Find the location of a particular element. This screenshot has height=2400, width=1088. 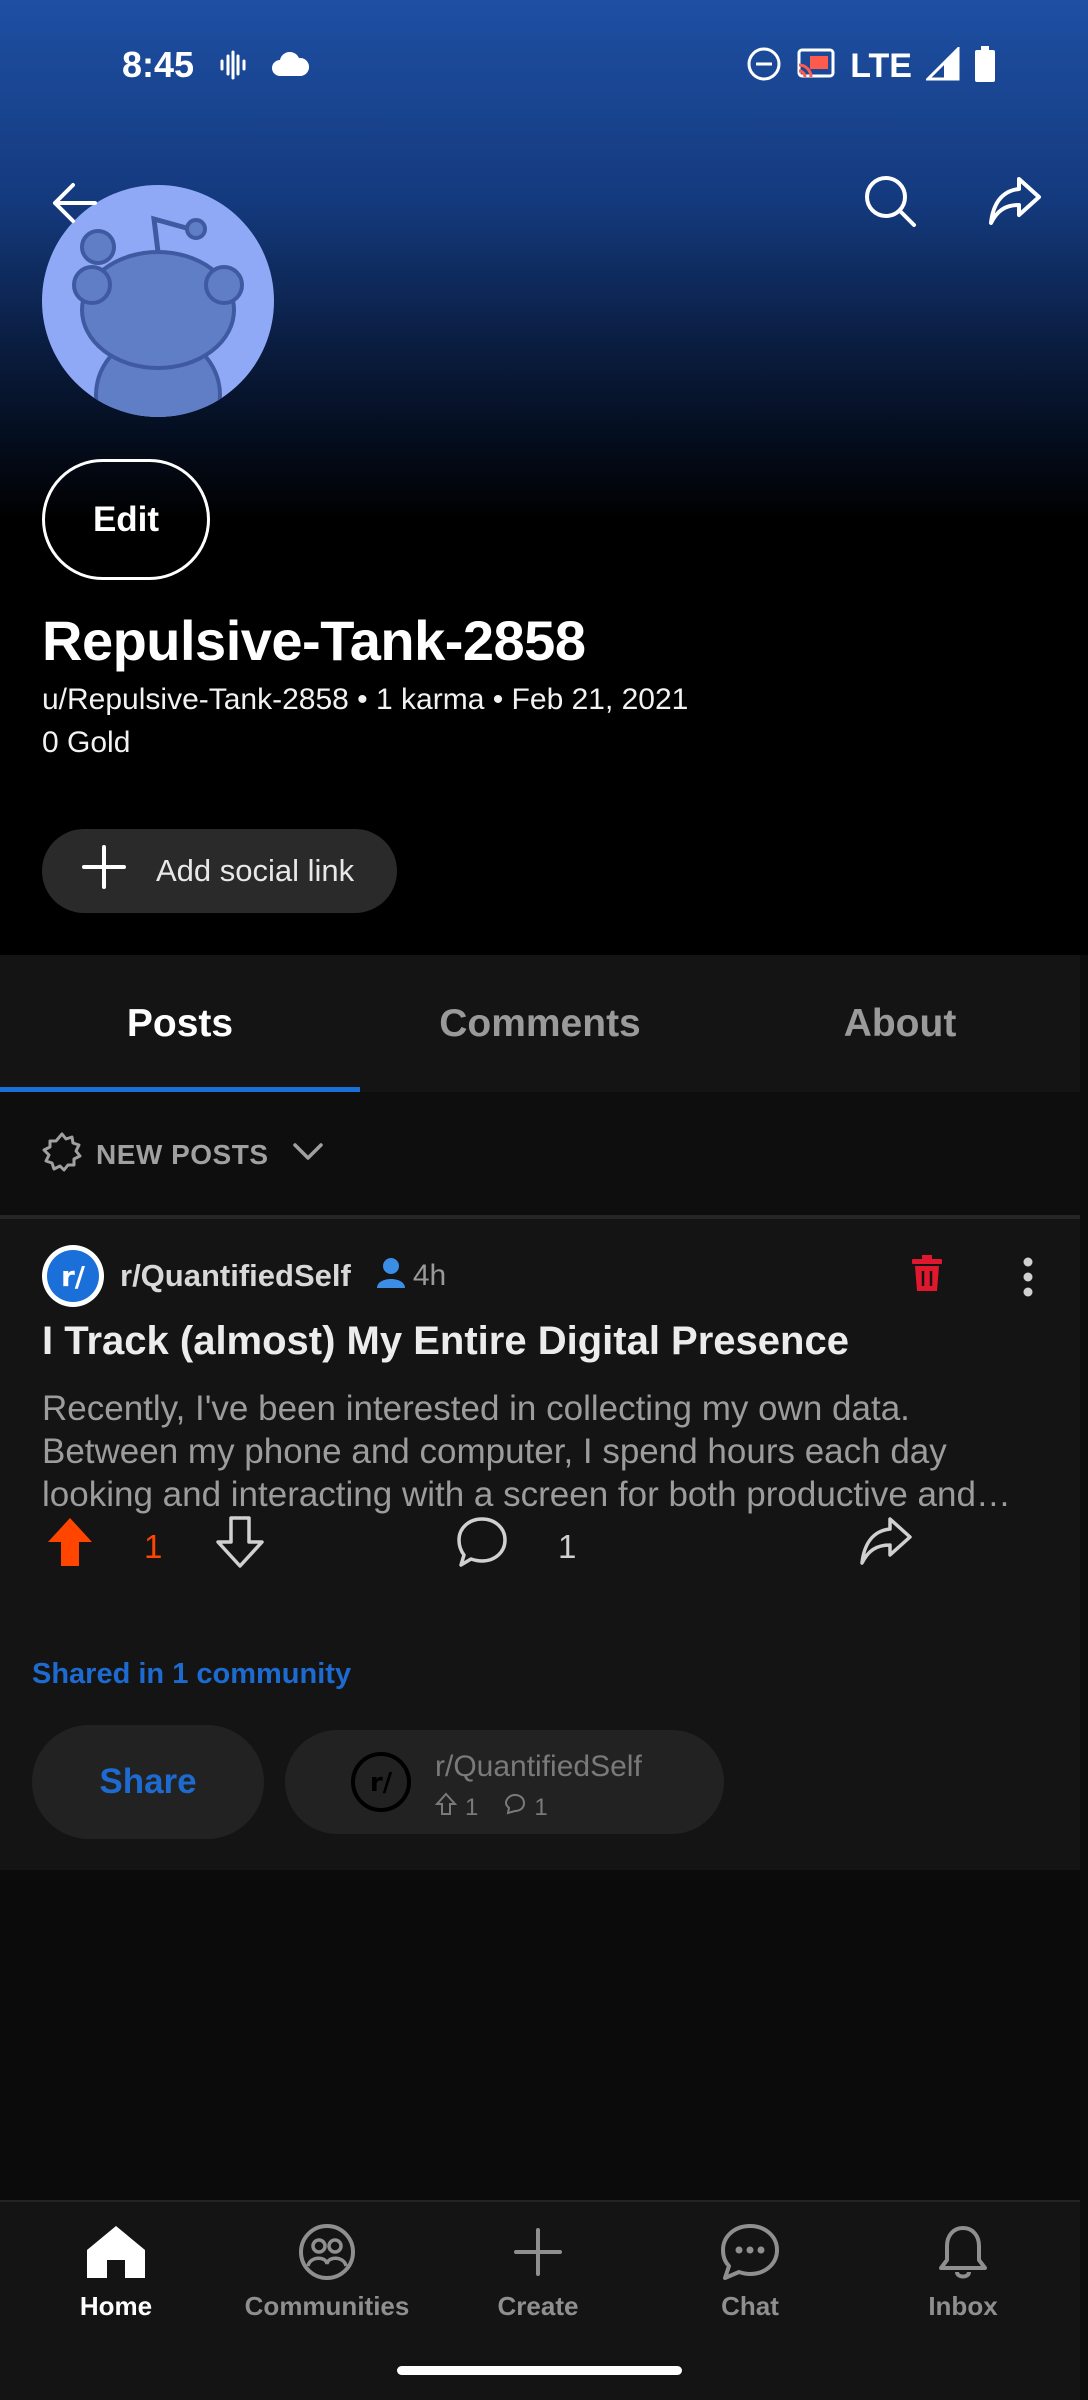

upvote-button is located at coordinates (70, 1544).